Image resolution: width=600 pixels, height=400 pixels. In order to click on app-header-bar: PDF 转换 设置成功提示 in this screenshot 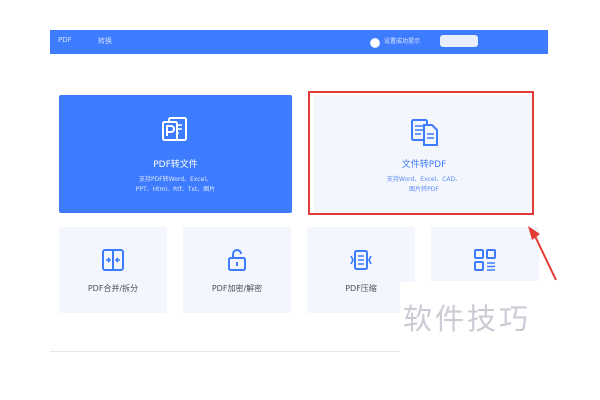, I will do `click(299, 42)`.